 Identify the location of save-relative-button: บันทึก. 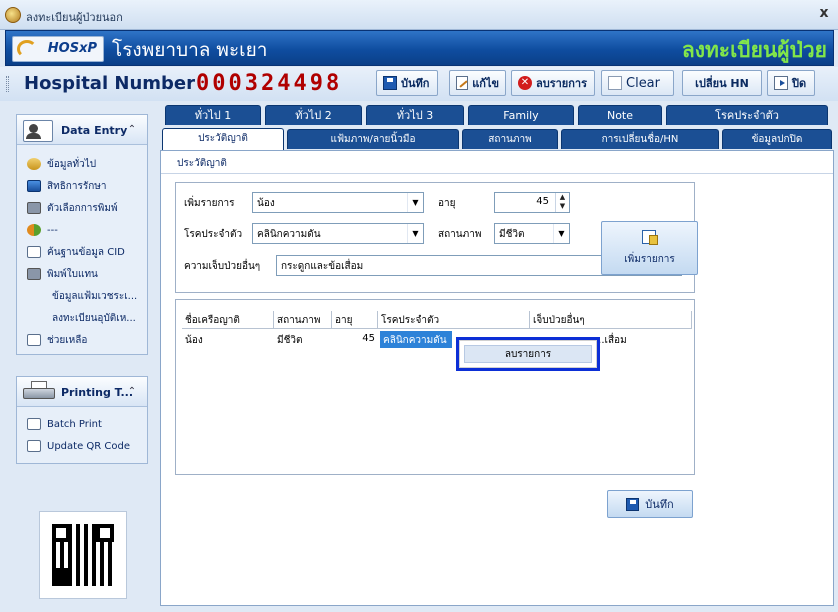
(650, 504).